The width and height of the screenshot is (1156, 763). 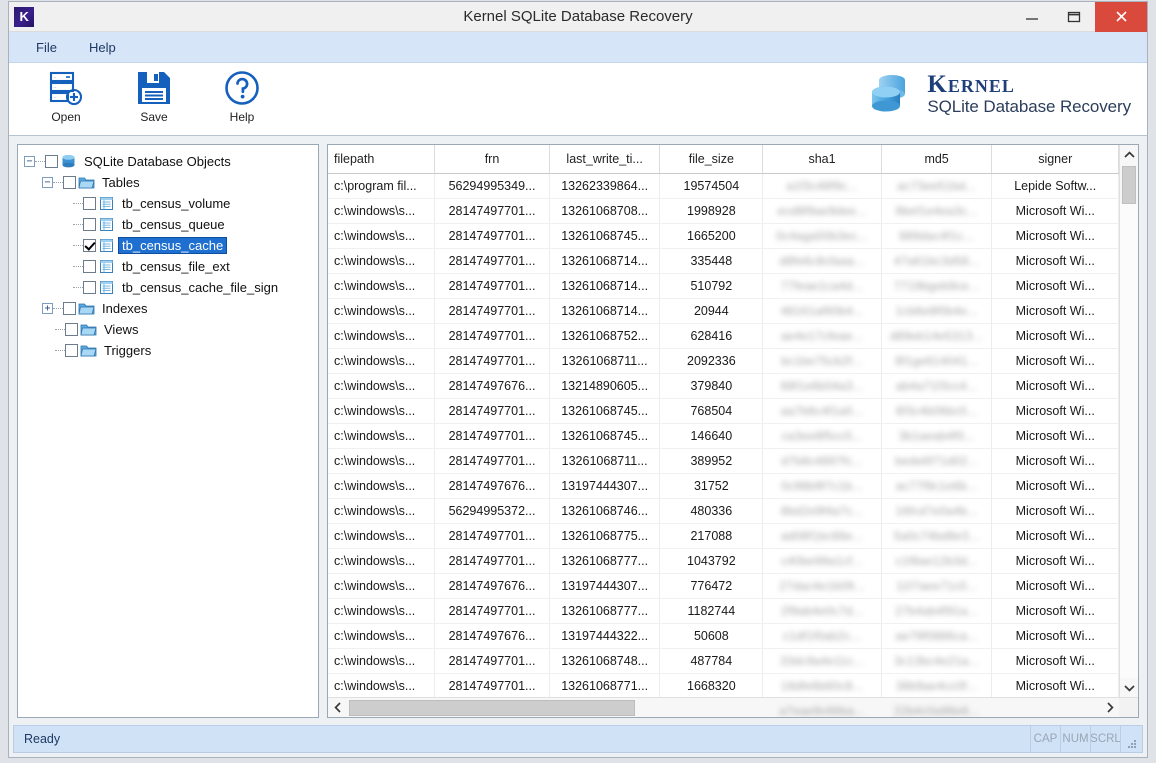 I want to click on column-header-file_size: file_size, so click(x=711, y=159).